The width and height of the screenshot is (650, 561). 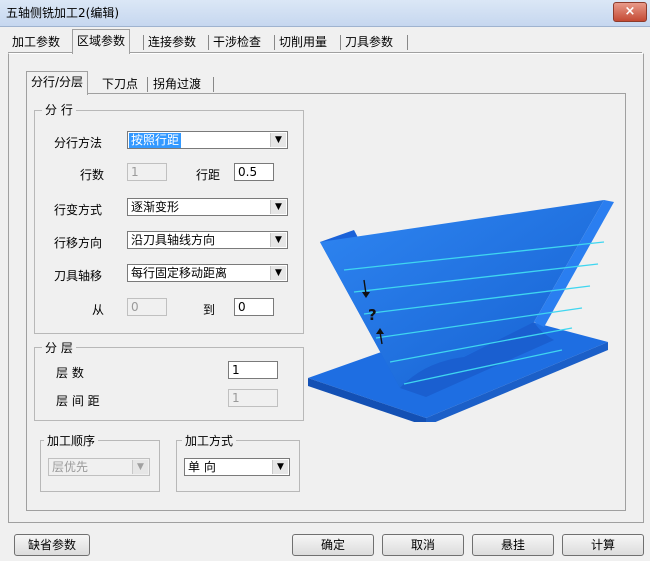 I want to click on subtab-entry-point: 下刀点, so click(x=120, y=84).